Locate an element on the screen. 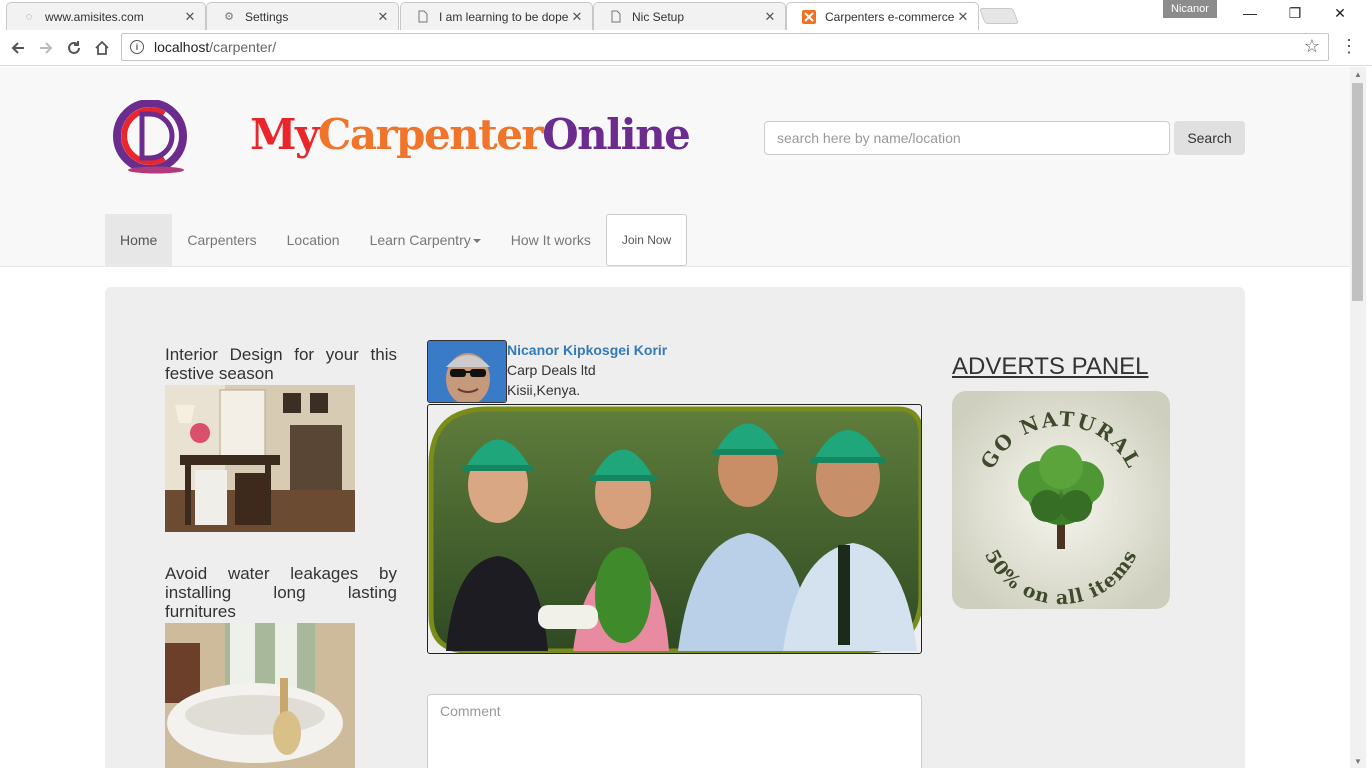  carpenter-team-image is located at coordinates (674, 529).